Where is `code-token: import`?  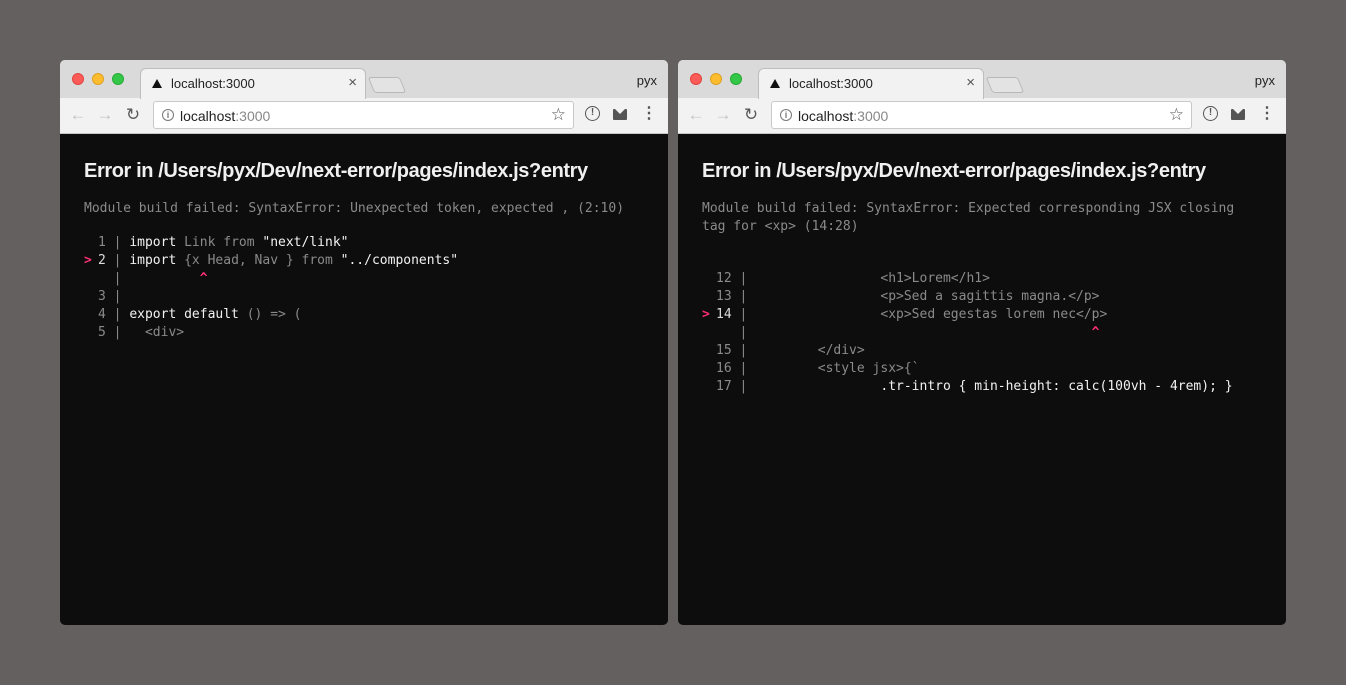 code-token: import is located at coordinates (153, 260).